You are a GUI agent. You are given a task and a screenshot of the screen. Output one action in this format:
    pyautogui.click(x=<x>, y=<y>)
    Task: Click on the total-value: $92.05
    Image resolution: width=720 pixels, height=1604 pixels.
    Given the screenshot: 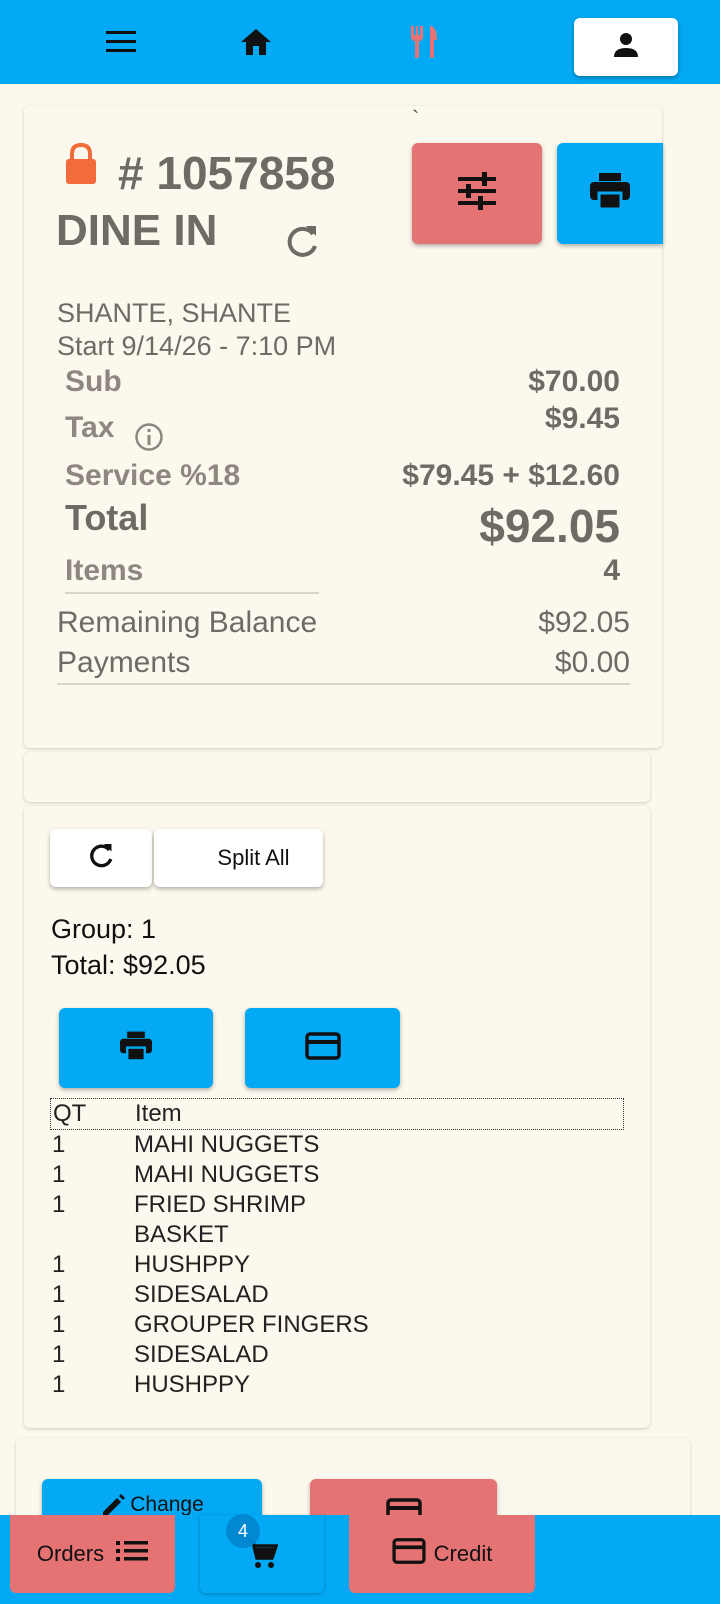 What is the action you would take?
    pyautogui.click(x=549, y=526)
    